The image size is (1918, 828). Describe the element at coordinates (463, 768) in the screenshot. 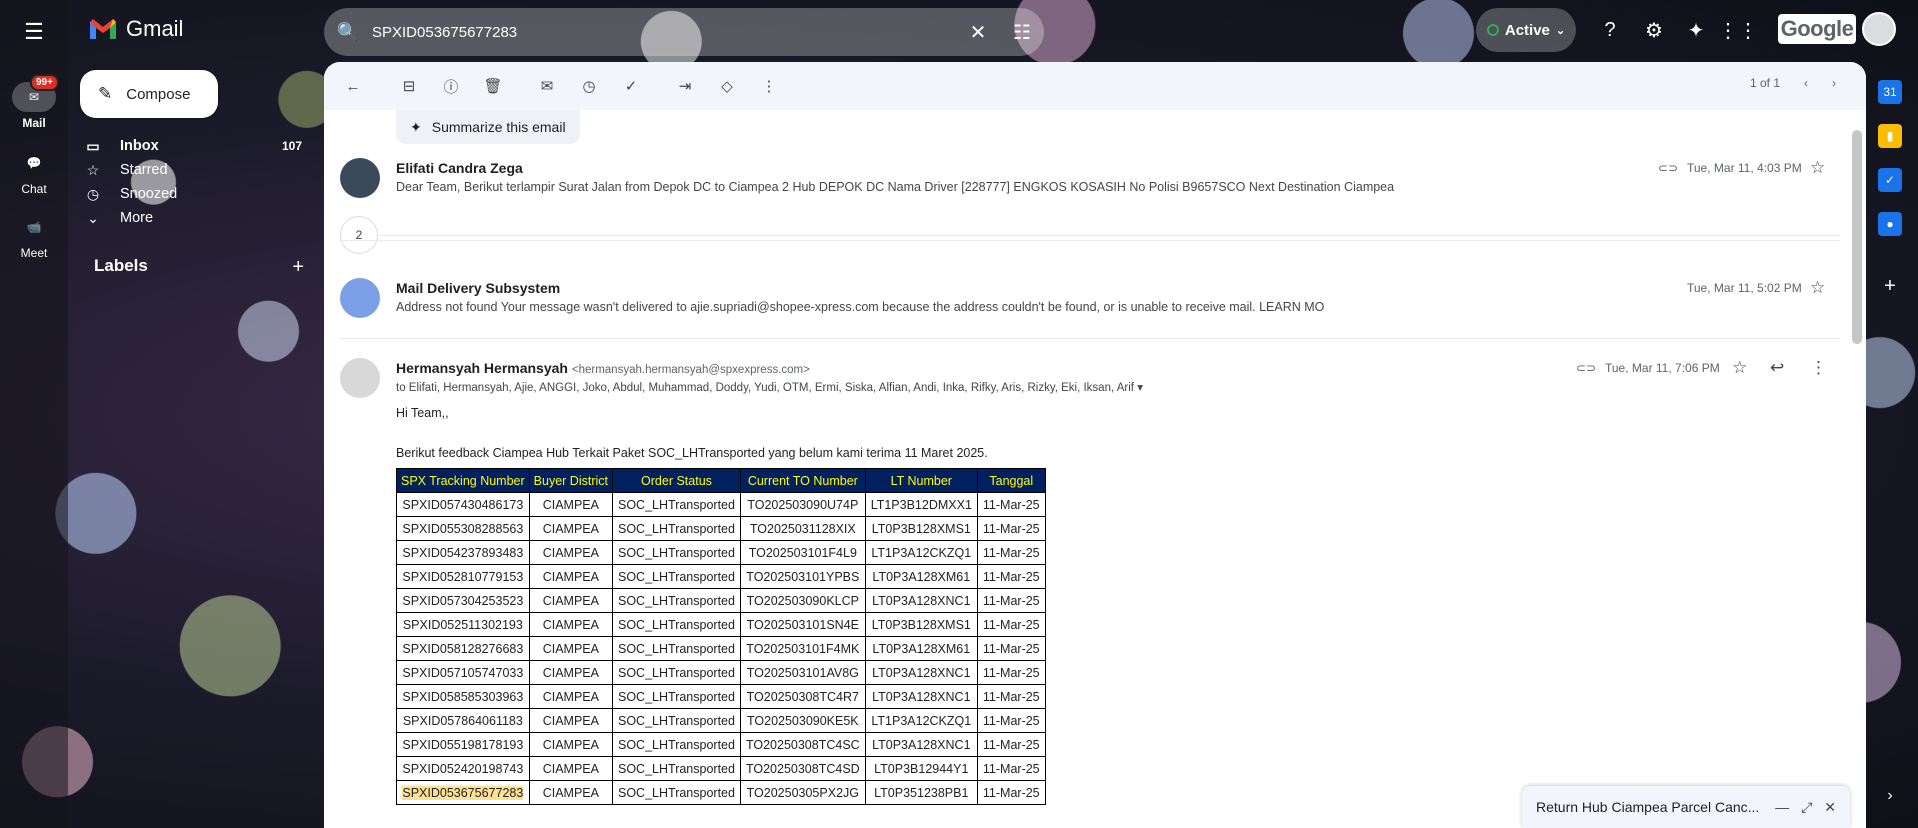

I see `cell-text: SPXID052420198743` at that location.